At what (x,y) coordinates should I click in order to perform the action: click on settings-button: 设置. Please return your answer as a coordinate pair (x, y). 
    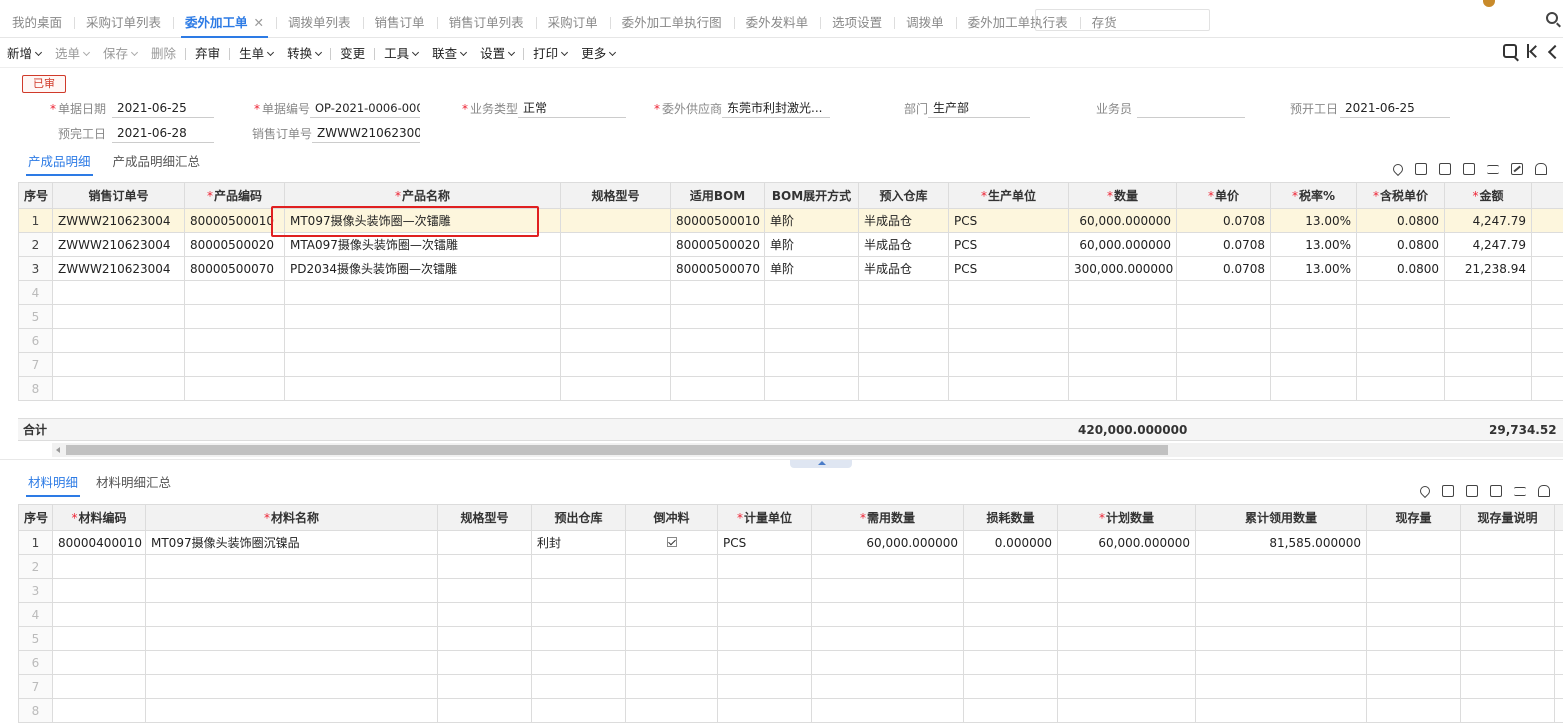
    Looking at the image, I should click on (497, 54).